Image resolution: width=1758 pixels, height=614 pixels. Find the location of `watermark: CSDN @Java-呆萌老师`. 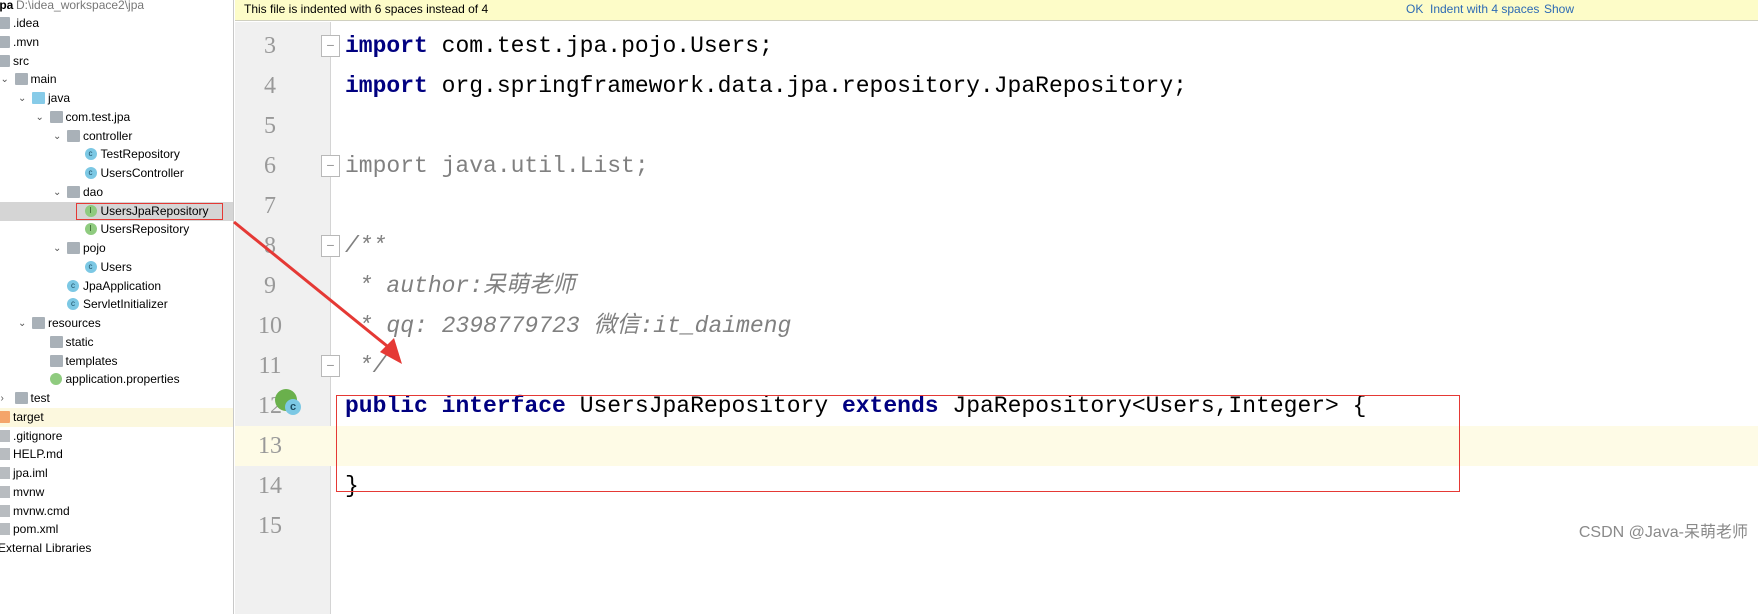

watermark: CSDN @Java-呆萌老师 is located at coordinates (1663, 532).